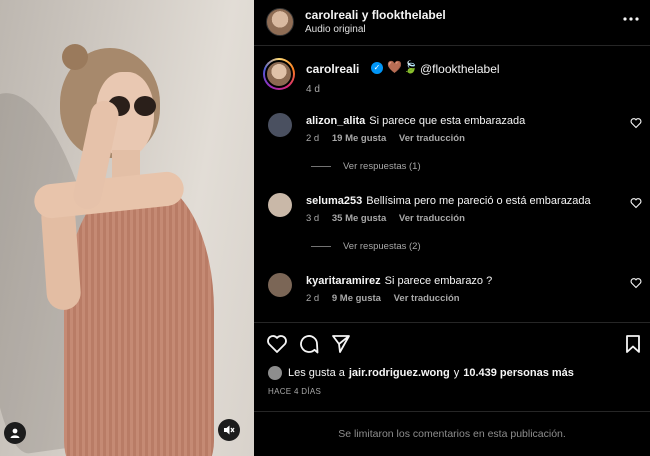 The width and height of the screenshot is (650, 456). Describe the element at coordinates (280, 22) in the screenshot. I see `author-avatar` at that location.